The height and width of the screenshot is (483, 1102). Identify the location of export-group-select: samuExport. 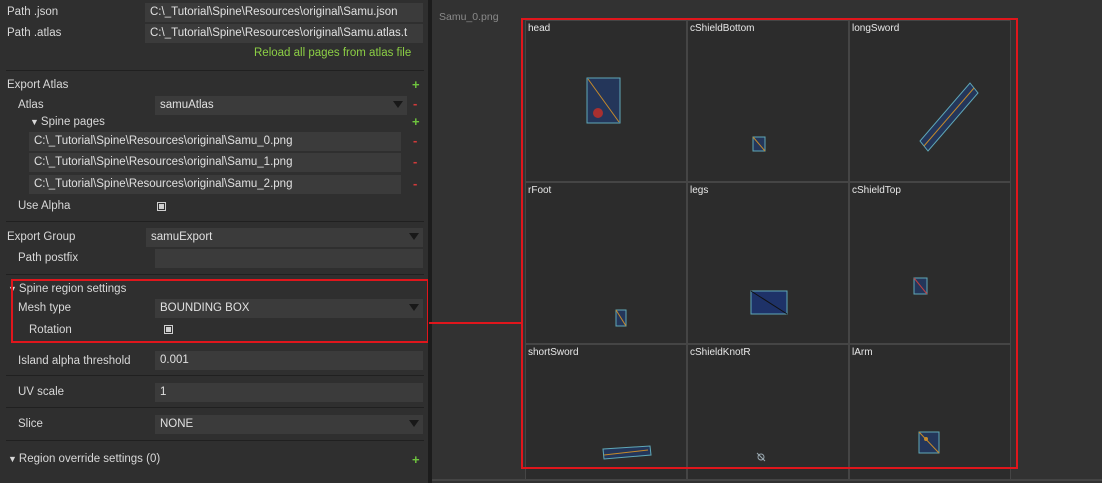
(284, 237).